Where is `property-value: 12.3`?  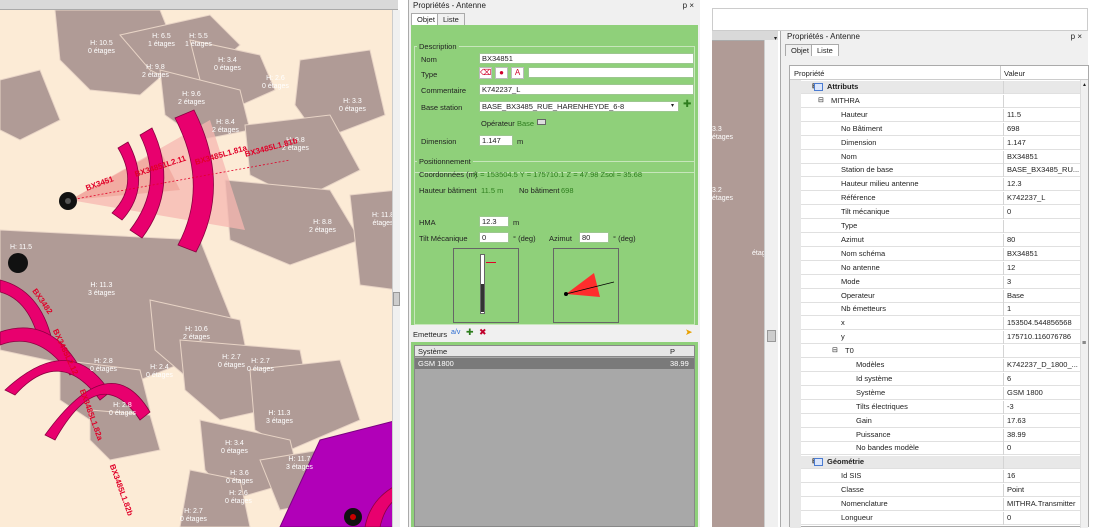 property-value: 12.3 is located at coordinates (1045, 183).